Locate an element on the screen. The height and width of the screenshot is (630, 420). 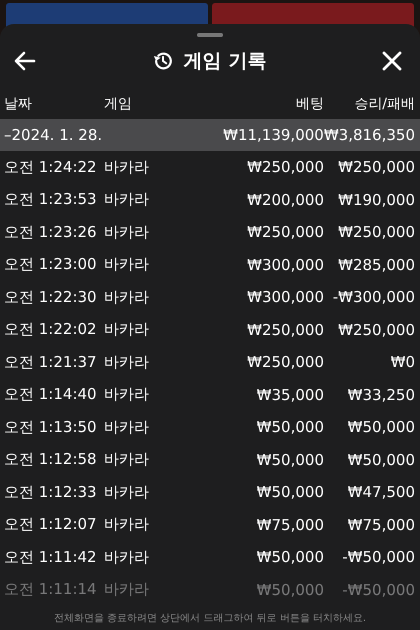
history-icon is located at coordinates (163, 61).